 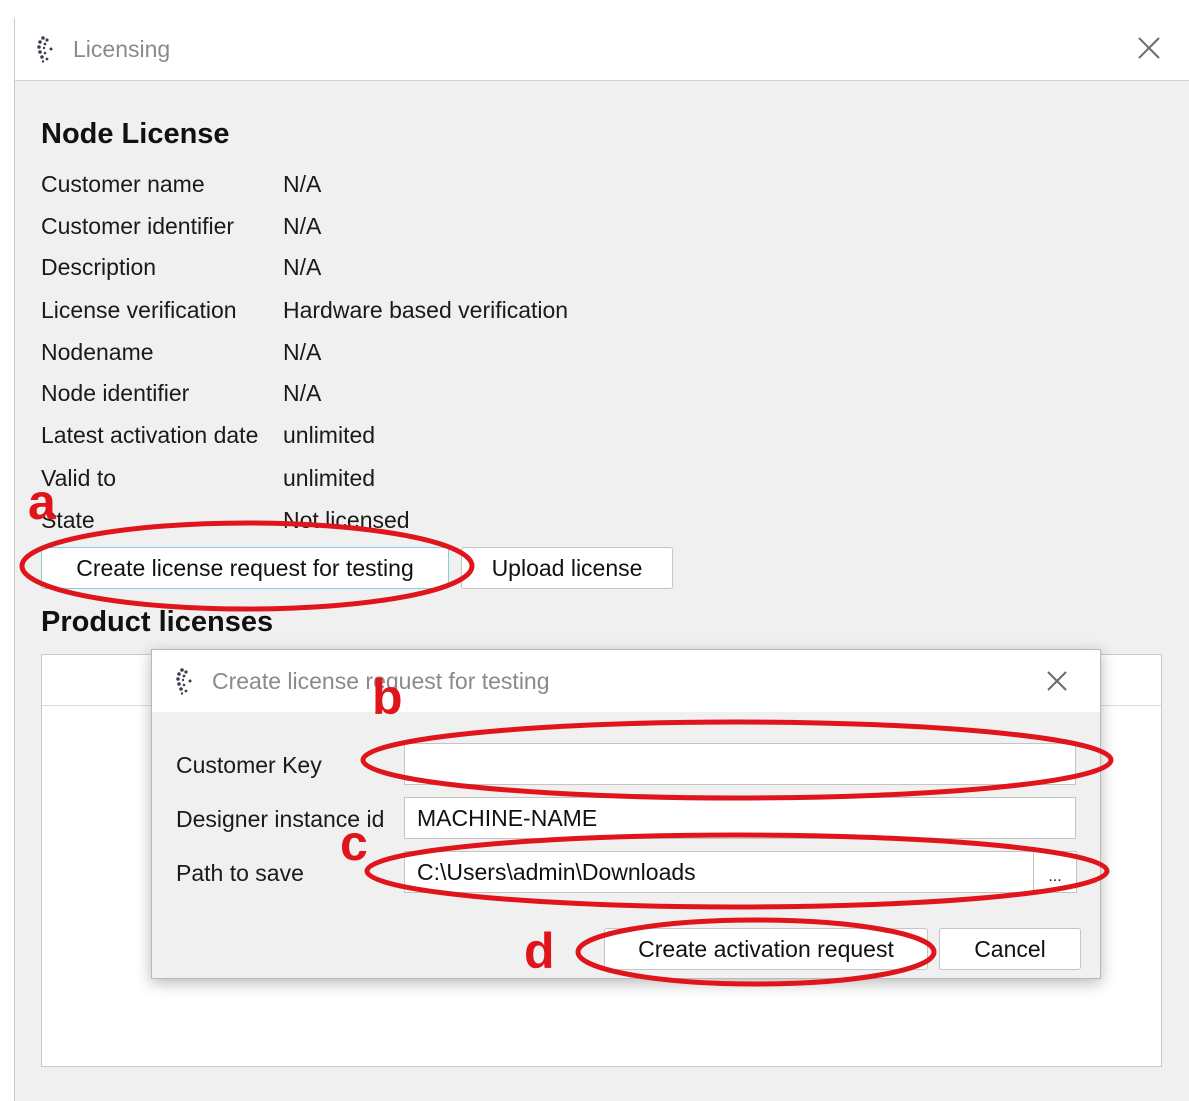 I want to click on cancel-button: Cancel, so click(x=1010, y=949).